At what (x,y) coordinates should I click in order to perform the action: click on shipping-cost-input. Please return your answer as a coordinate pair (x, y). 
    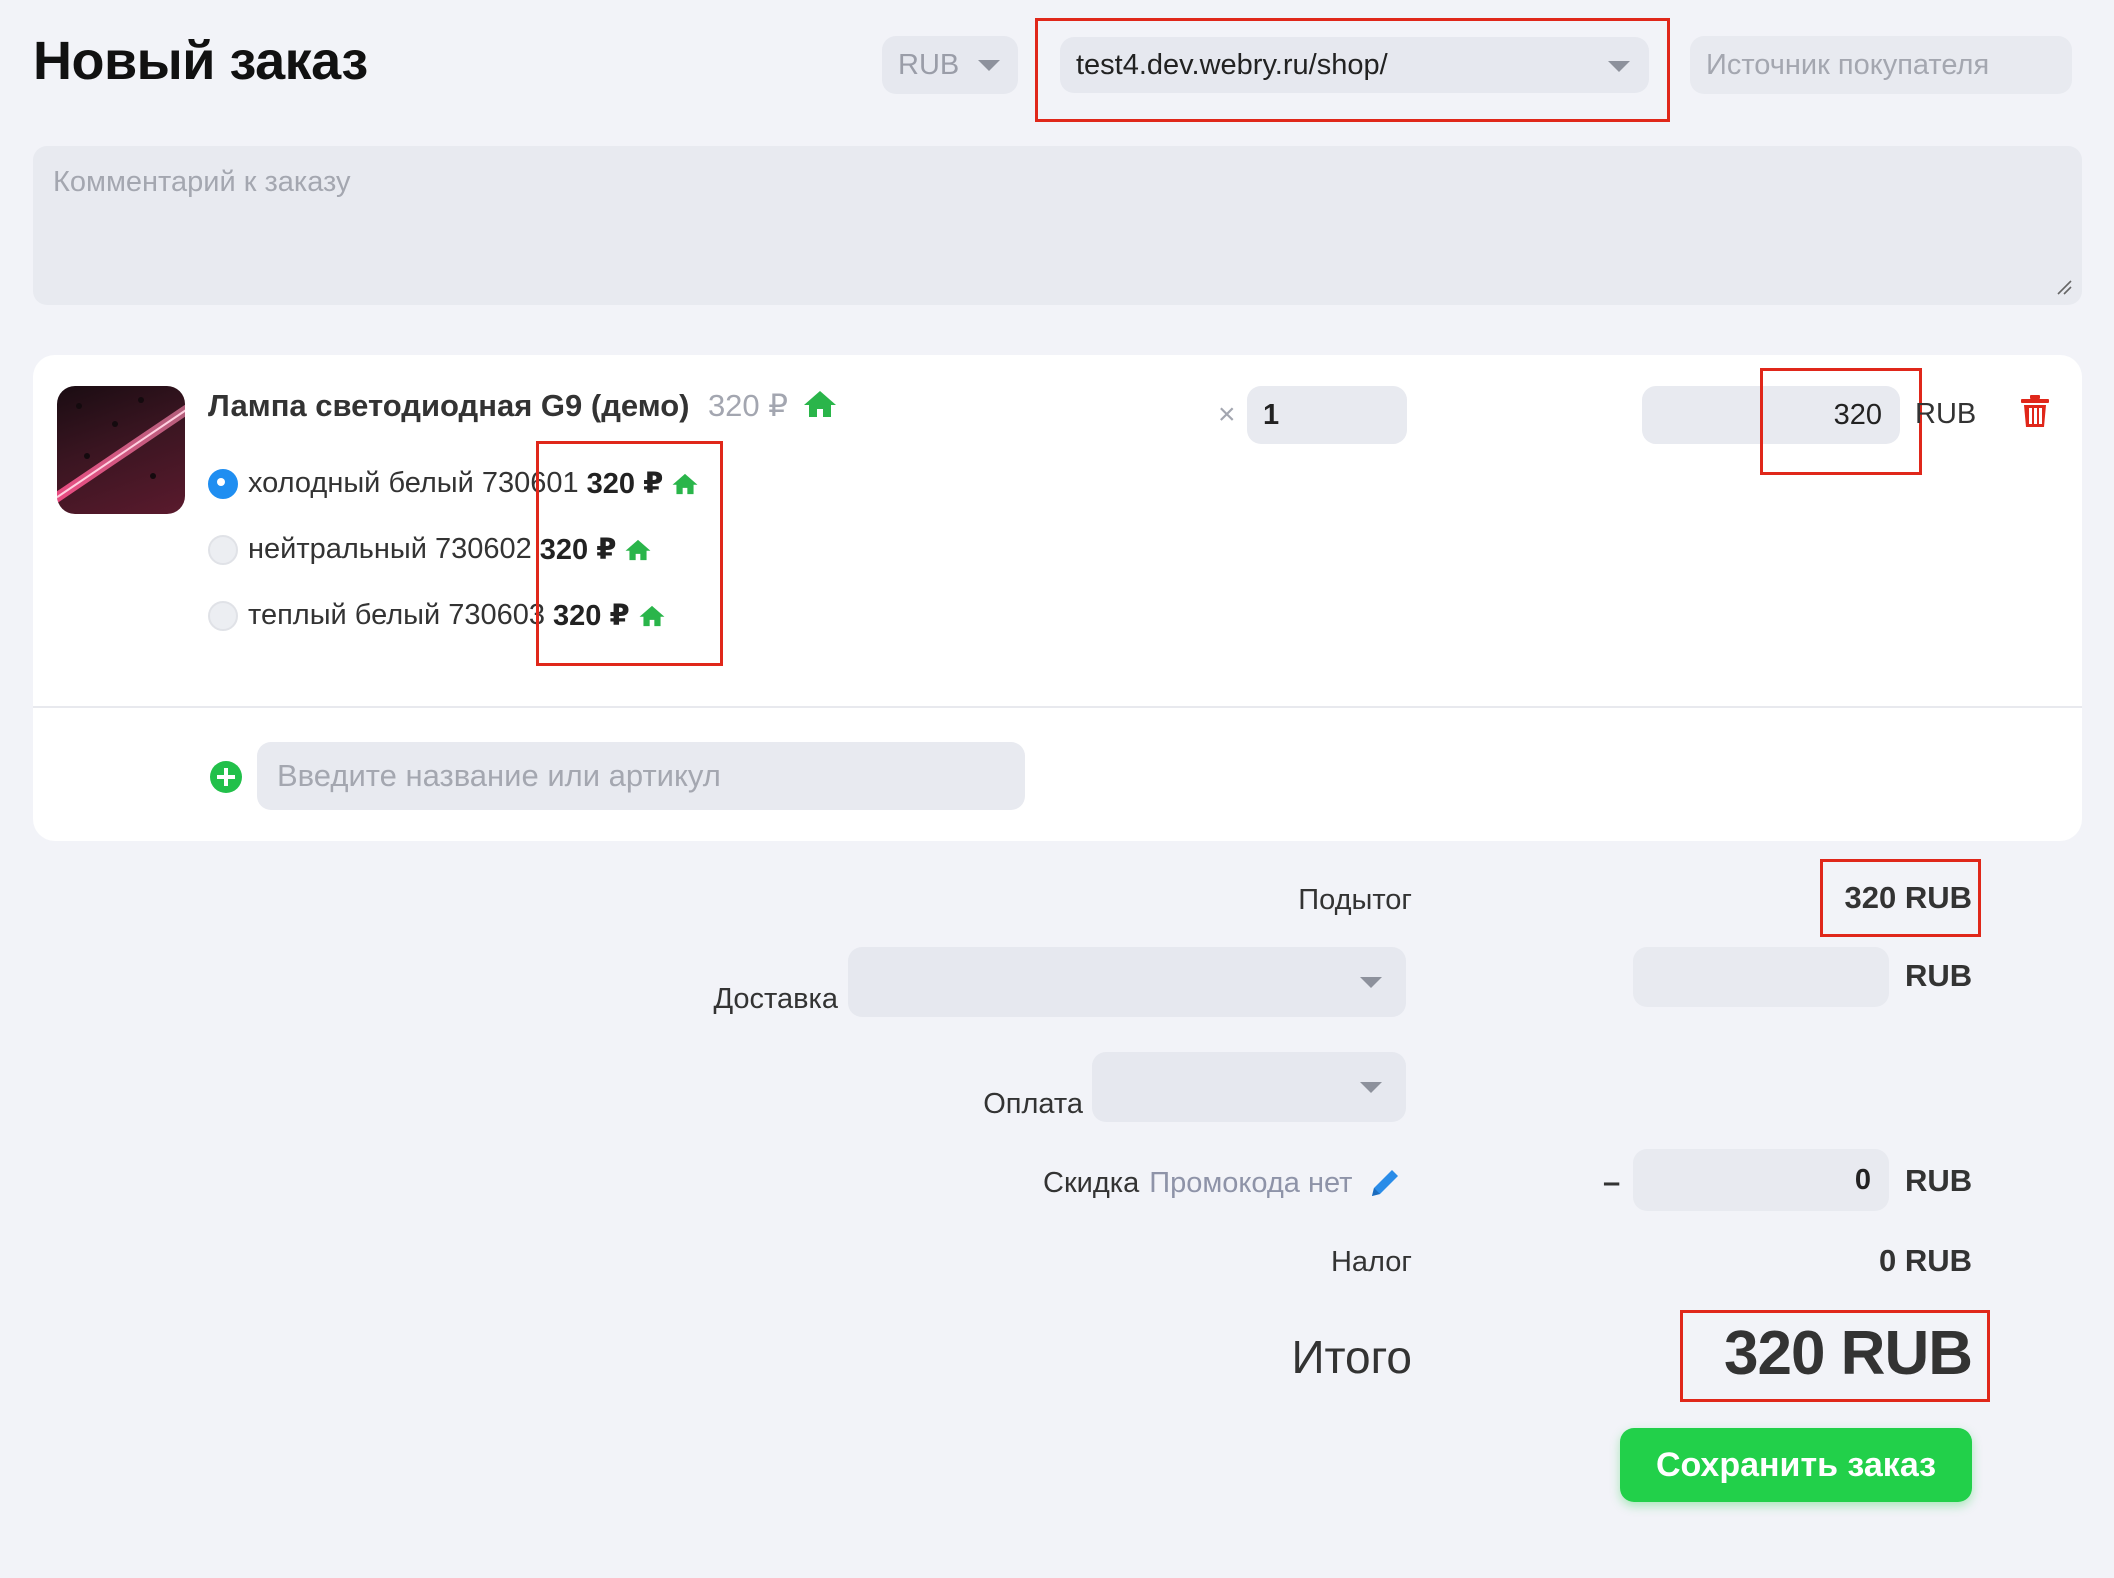
    Looking at the image, I should click on (1761, 977).